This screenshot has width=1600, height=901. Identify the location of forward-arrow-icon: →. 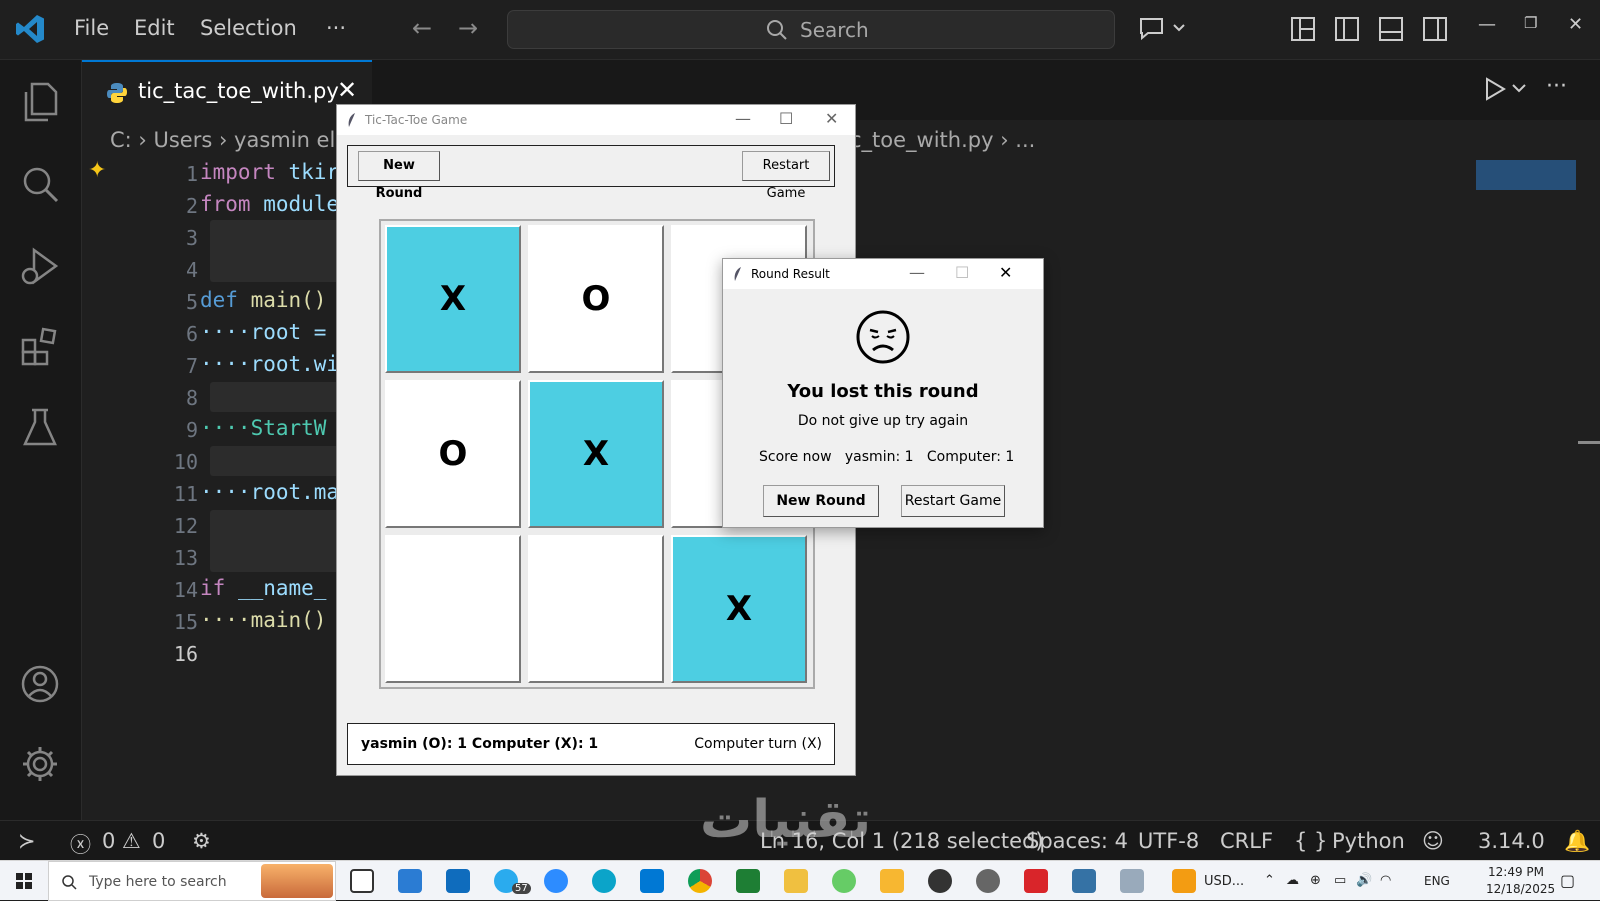
(468, 28).